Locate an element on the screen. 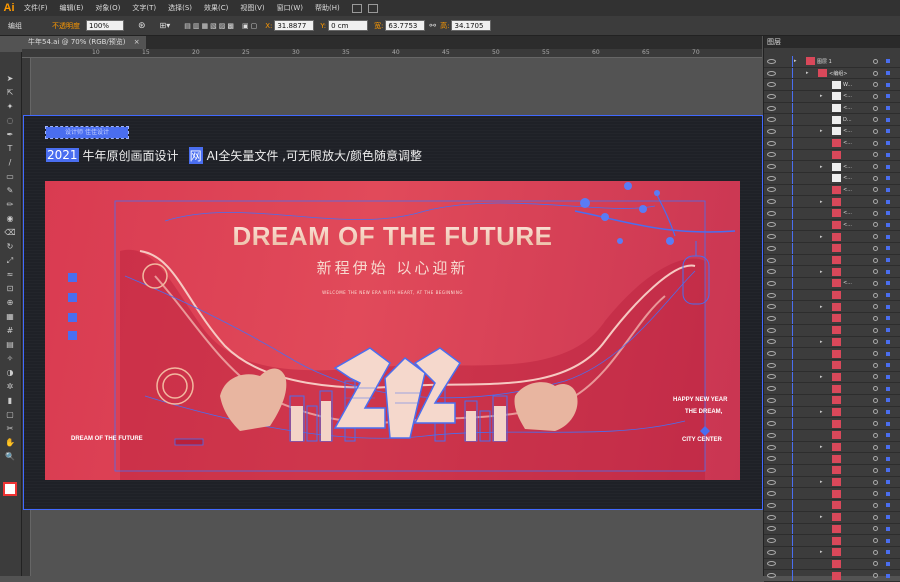 The image size is (900, 582). bridge-icon is located at coordinates (356, 8).